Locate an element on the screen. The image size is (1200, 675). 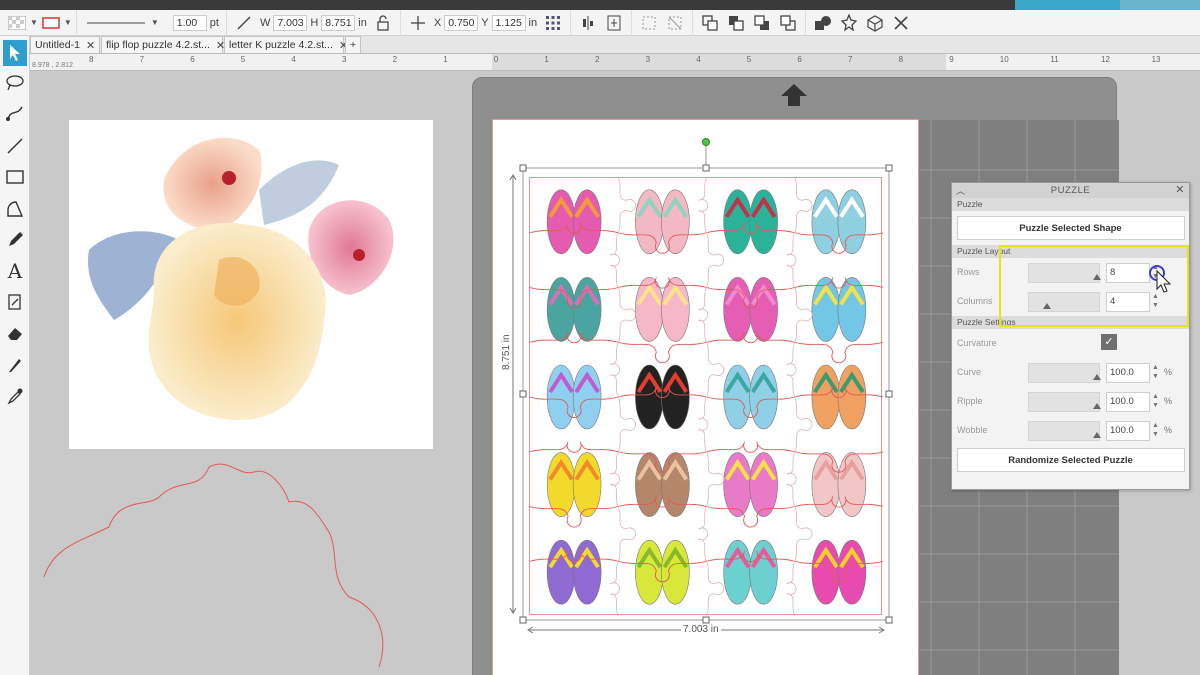
fill-dropdown-arrow-icon: ▼ is located at coordinates (34, 22).